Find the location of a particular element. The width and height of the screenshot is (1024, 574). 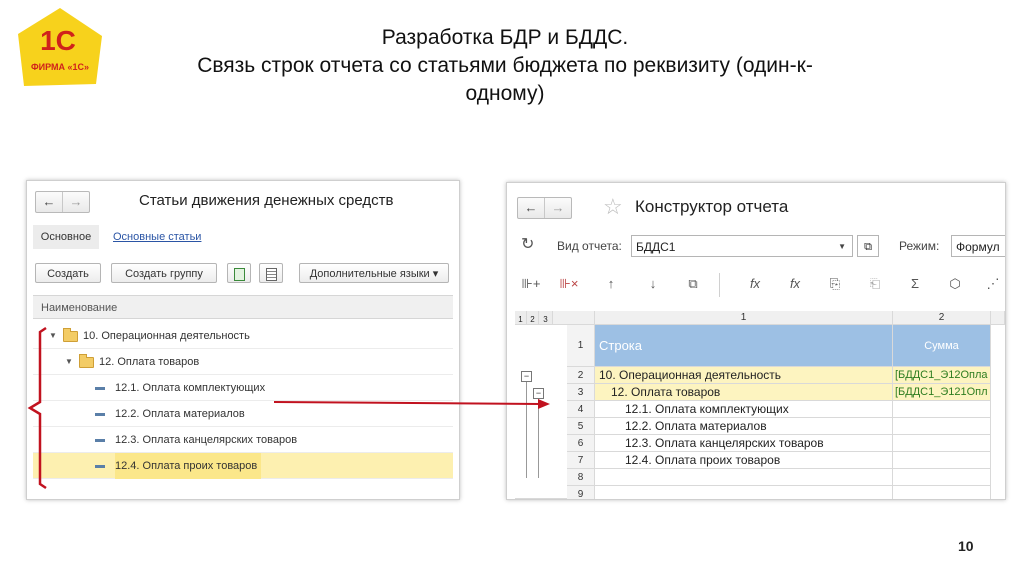

row-text-cell: 12.2. Оплата материалов is located at coordinates (744, 426).